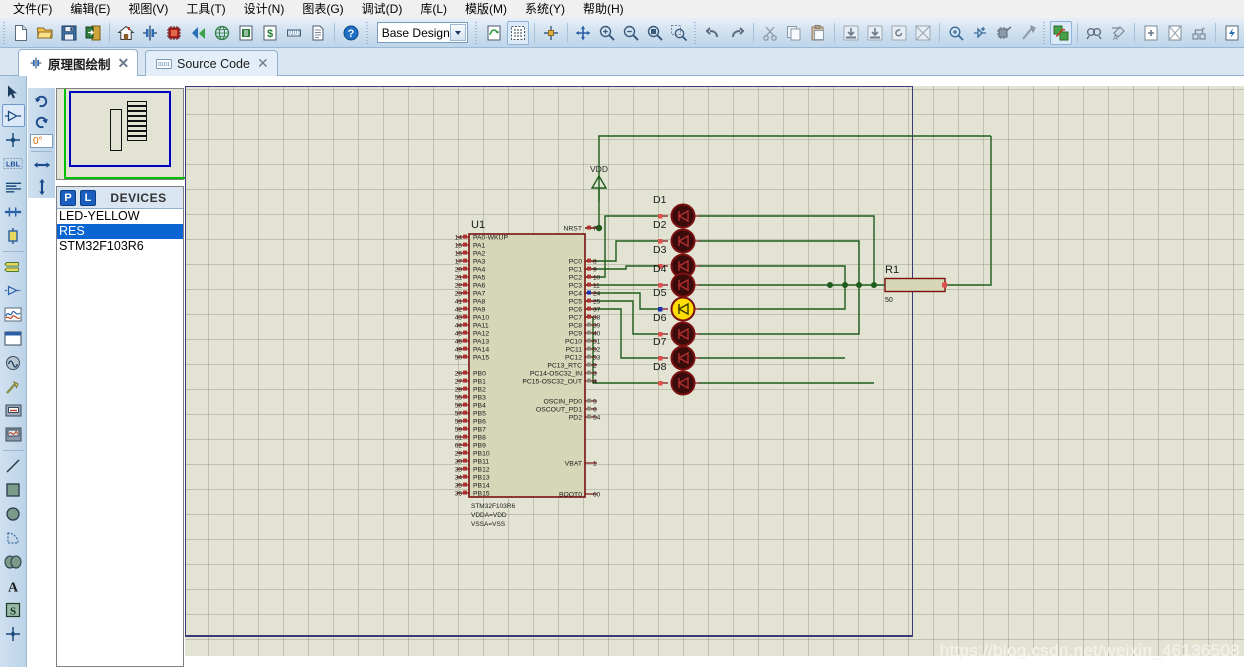 Image resolution: width=1244 pixels, height=667 pixels. Describe the element at coordinates (899, 33) in the screenshot. I see `block-rotate-icon` at that location.